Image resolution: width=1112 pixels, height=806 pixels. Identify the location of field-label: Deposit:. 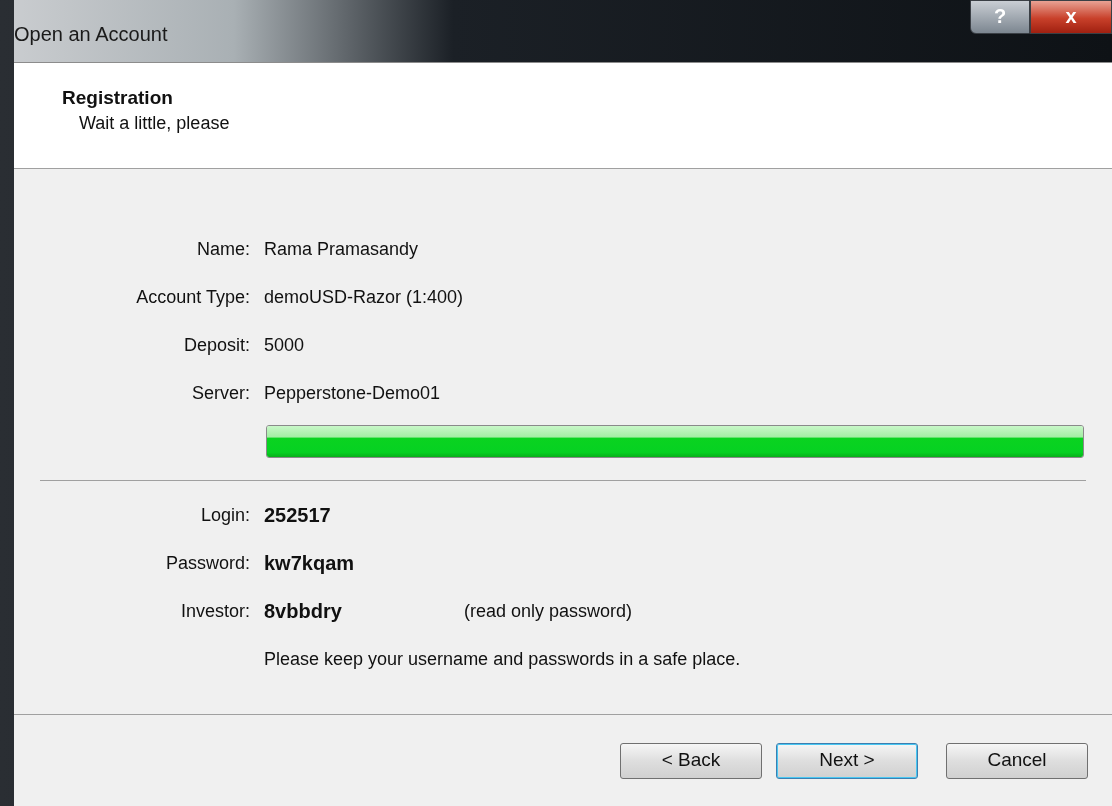
(216, 345).